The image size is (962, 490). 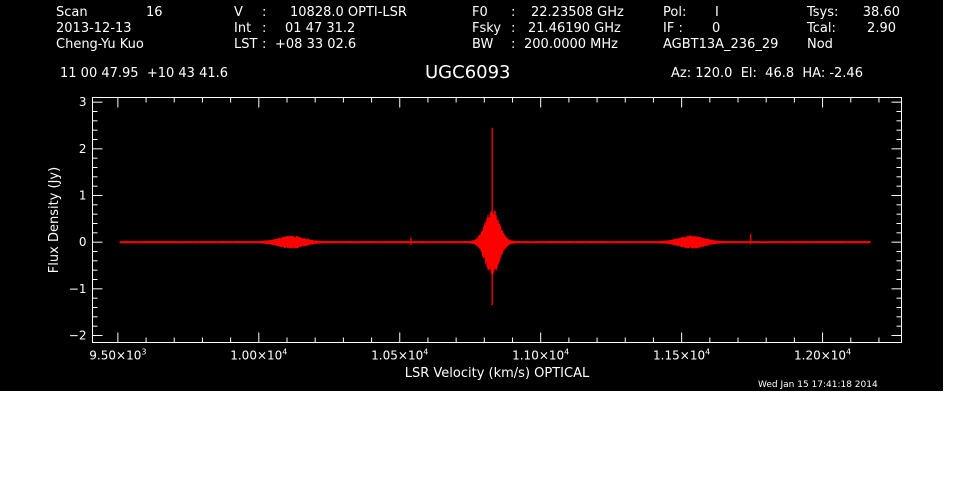 I want to click on x-tick-label: 1.20×104, so click(x=822, y=355).